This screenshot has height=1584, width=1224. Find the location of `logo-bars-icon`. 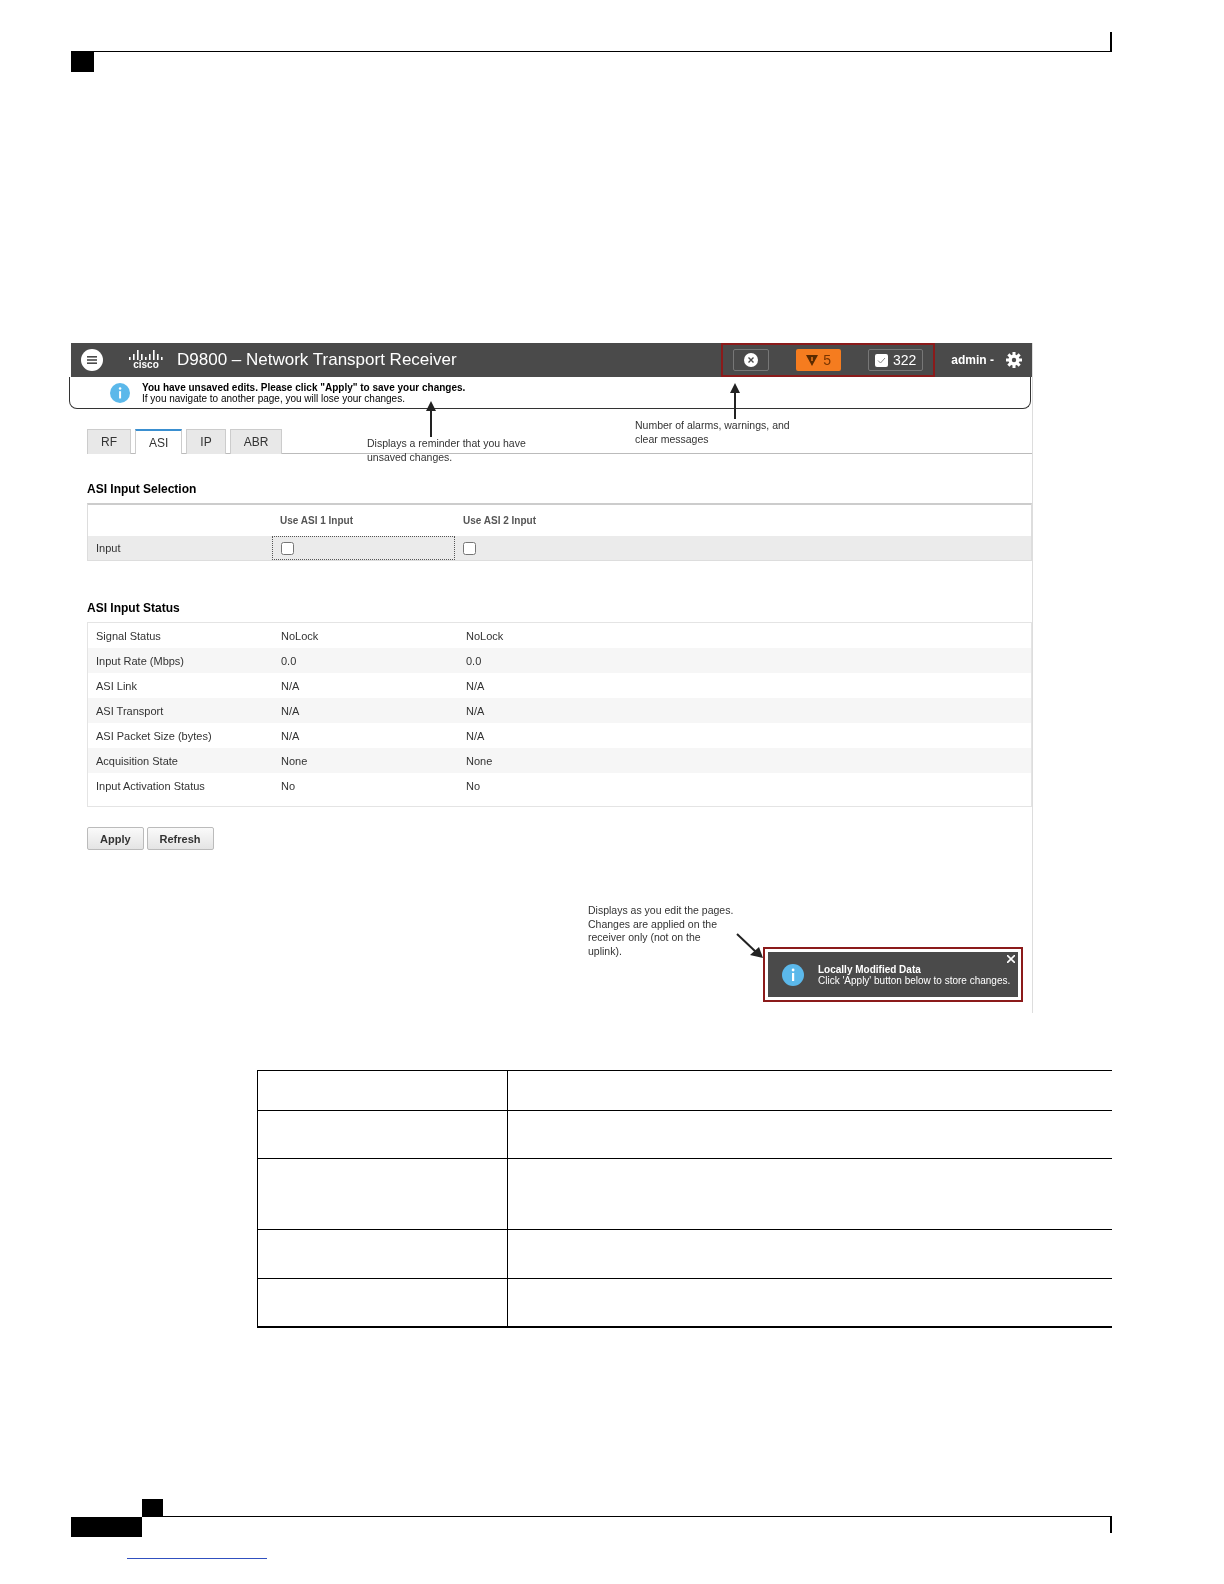

logo-bars-icon is located at coordinates (146, 355).